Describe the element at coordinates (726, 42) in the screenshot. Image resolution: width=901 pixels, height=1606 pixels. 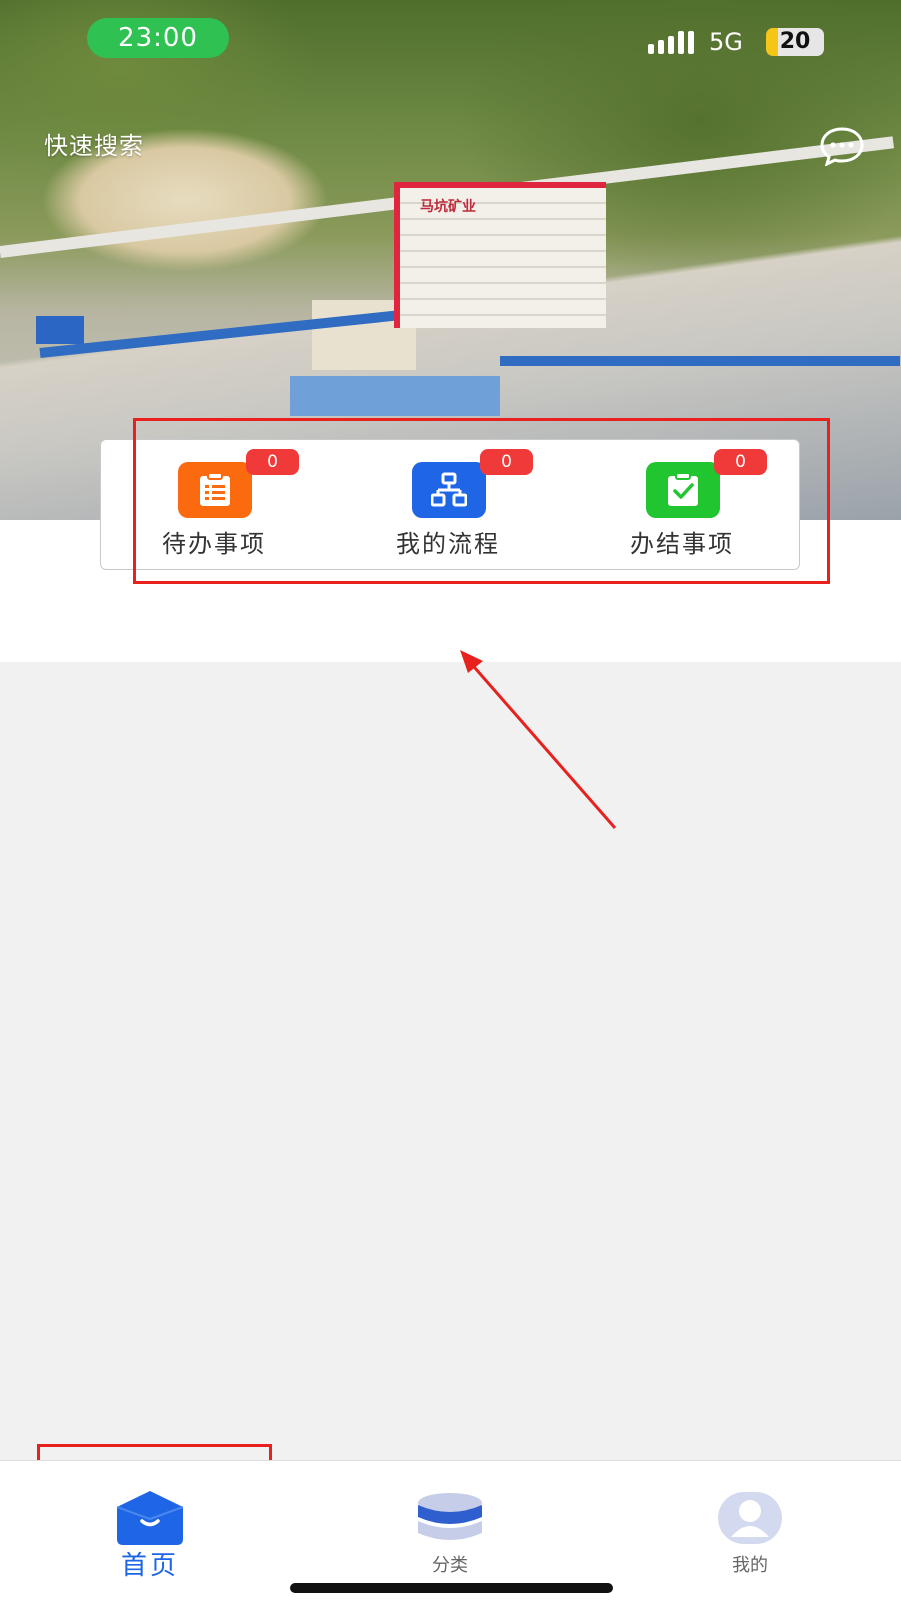
I see `network-type: 5G` at that location.